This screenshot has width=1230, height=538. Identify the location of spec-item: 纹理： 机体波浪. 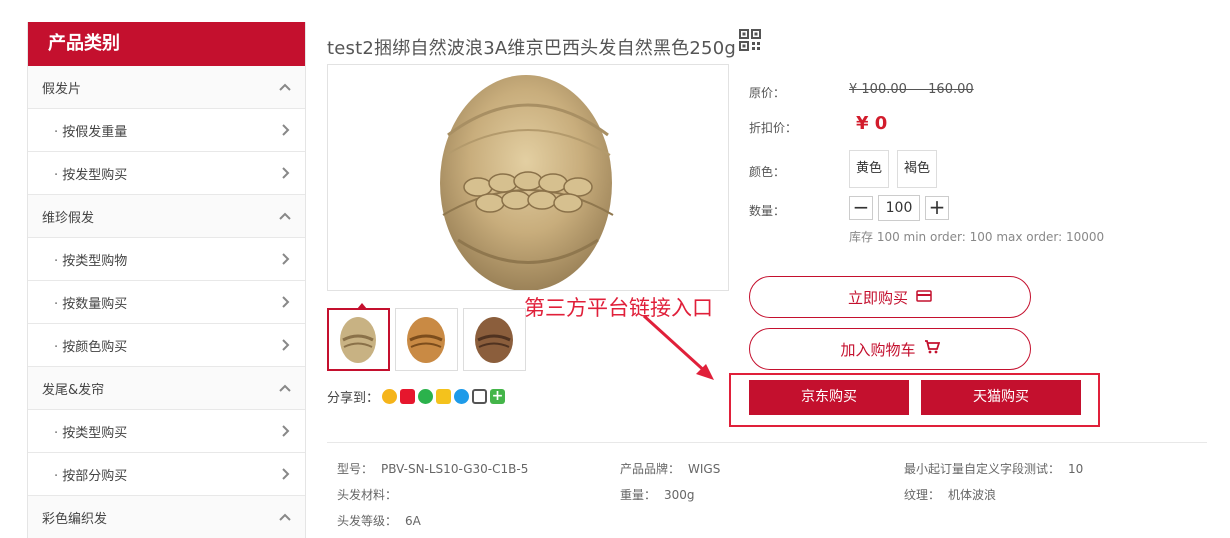
(950, 495).